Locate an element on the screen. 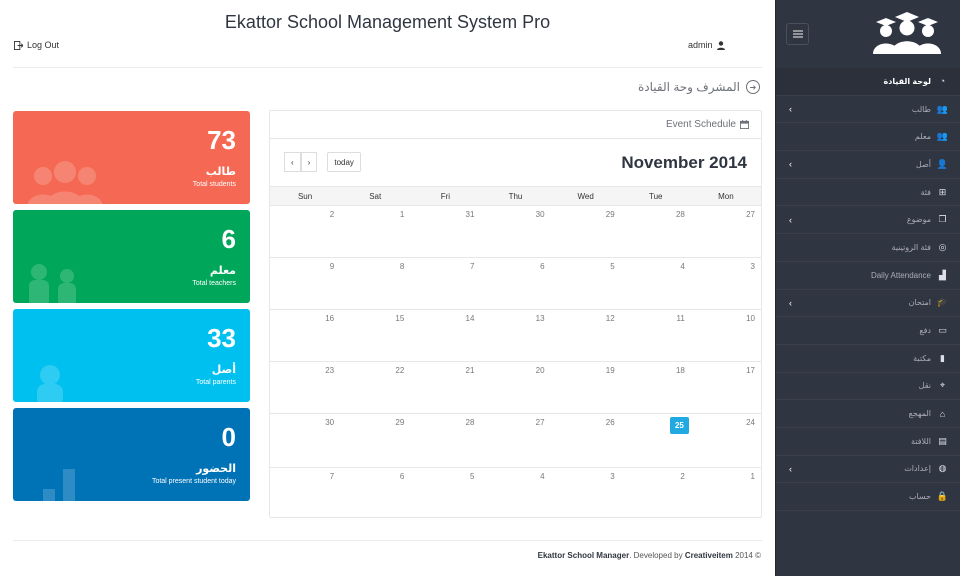 Image resolution: width=960 pixels, height=576 pixels. sidebar-item-1: ‹ طالب 👥 is located at coordinates (868, 110).